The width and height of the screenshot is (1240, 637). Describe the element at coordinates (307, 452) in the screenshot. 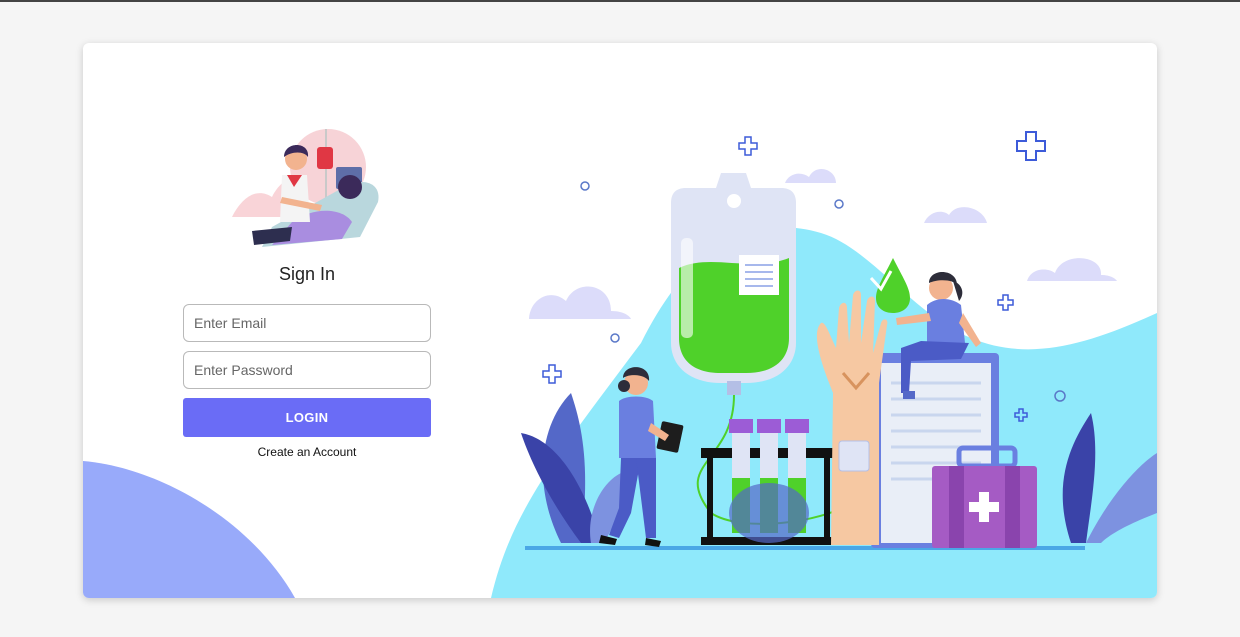

I see `create-account-link: Create an Account` at that location.